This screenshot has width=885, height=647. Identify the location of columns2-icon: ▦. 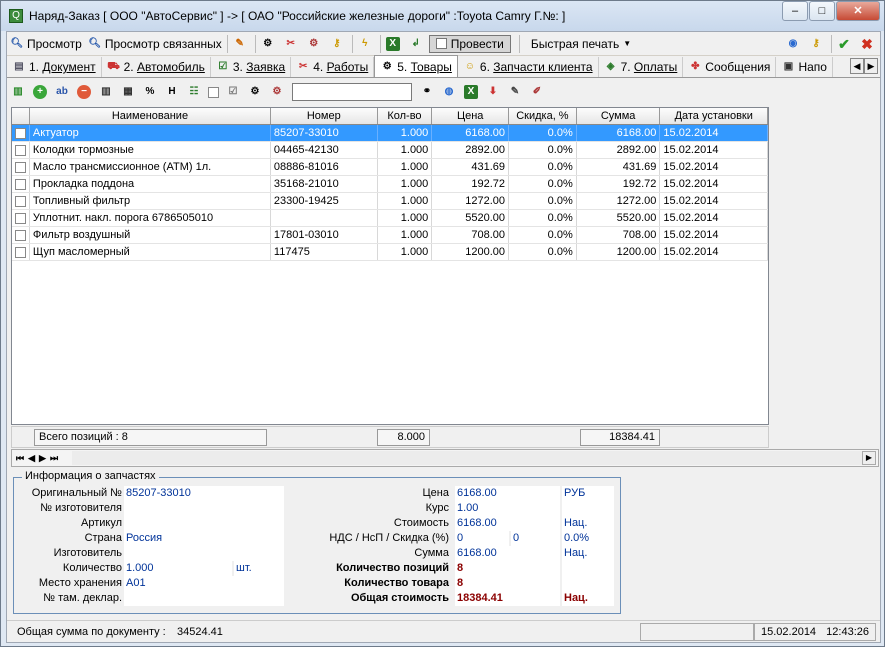
(128, 92).